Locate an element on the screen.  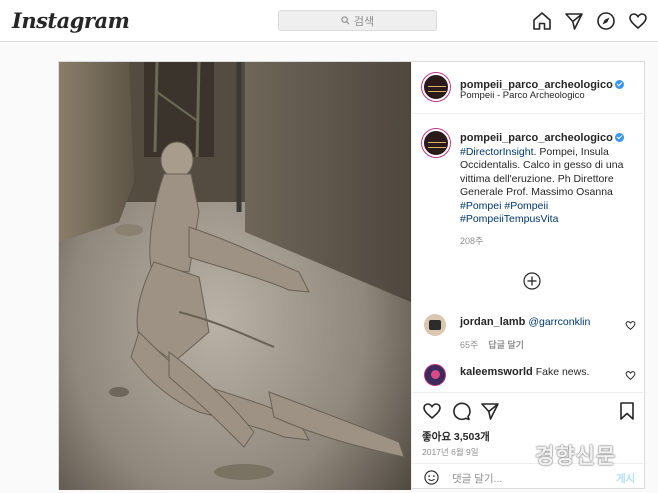
comment-username: jordan_lamb is located at coordinates (492, 322).